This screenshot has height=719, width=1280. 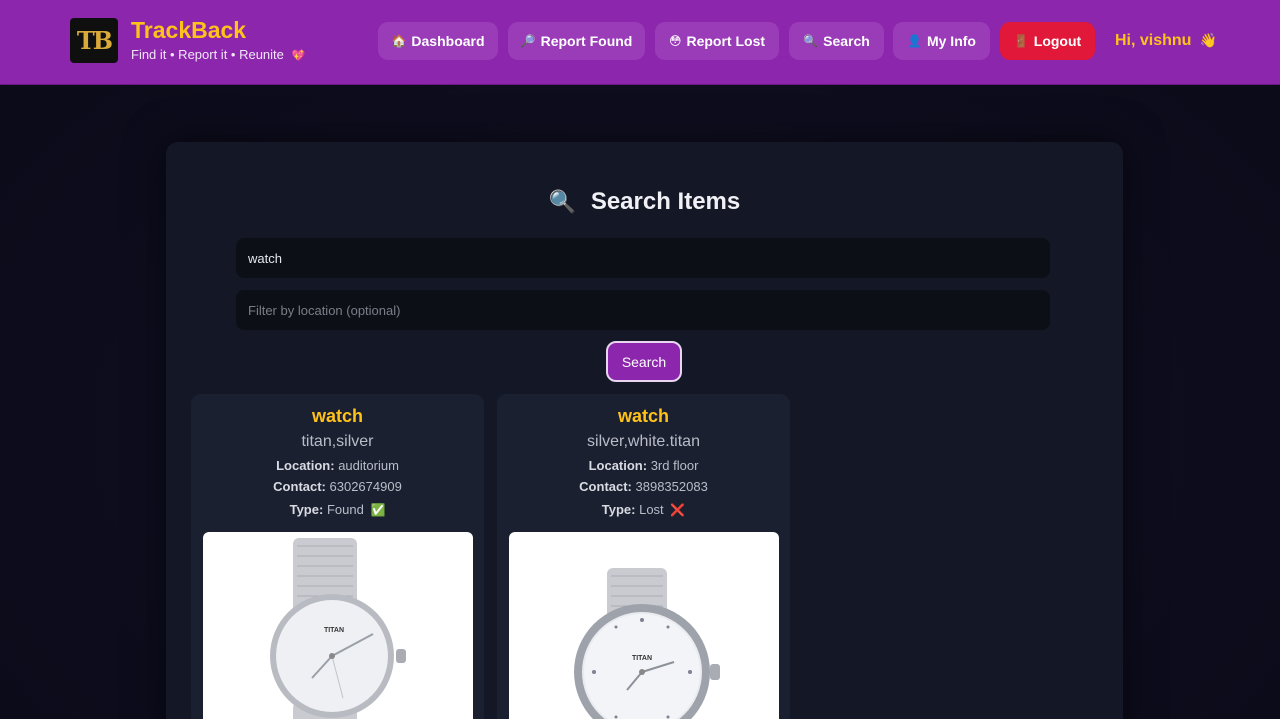 What do you see at coordinates (345, 509) in the screenshot?
I see `type-value: Found` at bounding box center [345, 509].